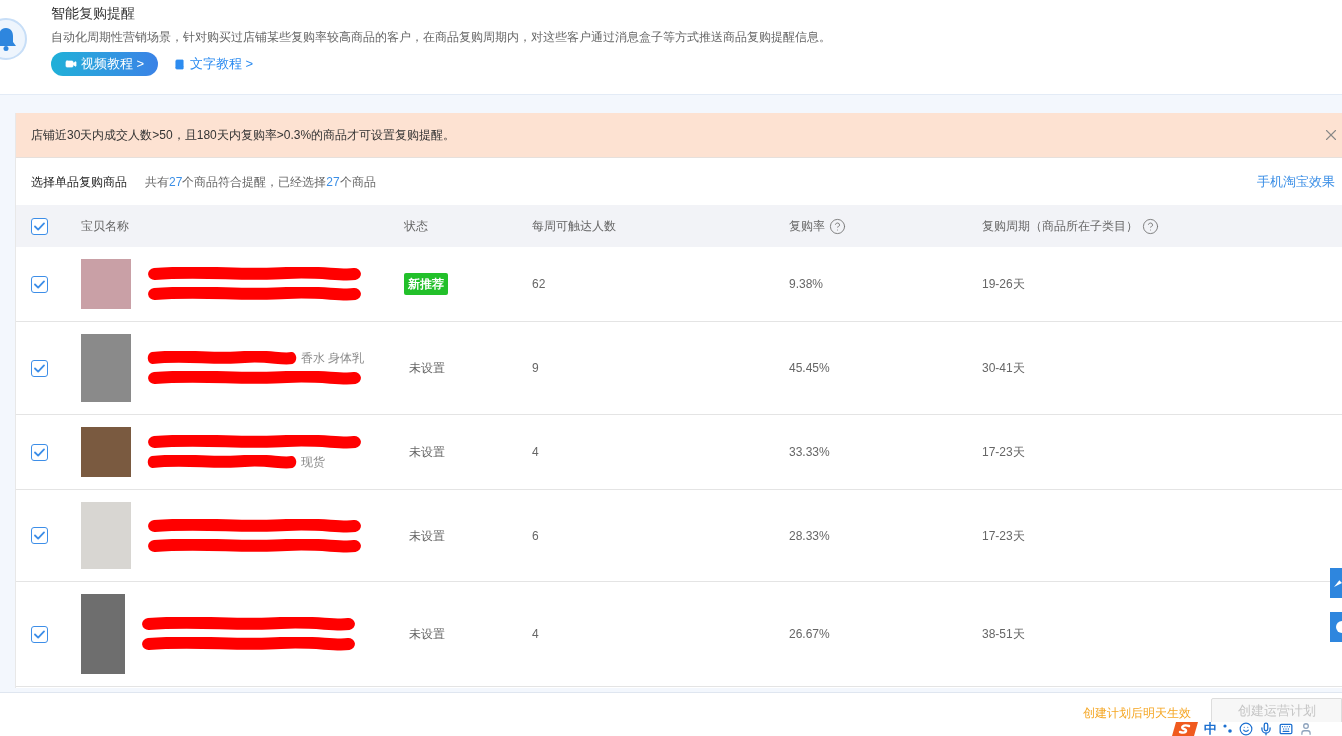 Image resolution: width=1342 pixels, height=736 pixels. I want to click on selection-summary: 共有27个商品符合提醒，已经选择27个商品, so click(260, 182).